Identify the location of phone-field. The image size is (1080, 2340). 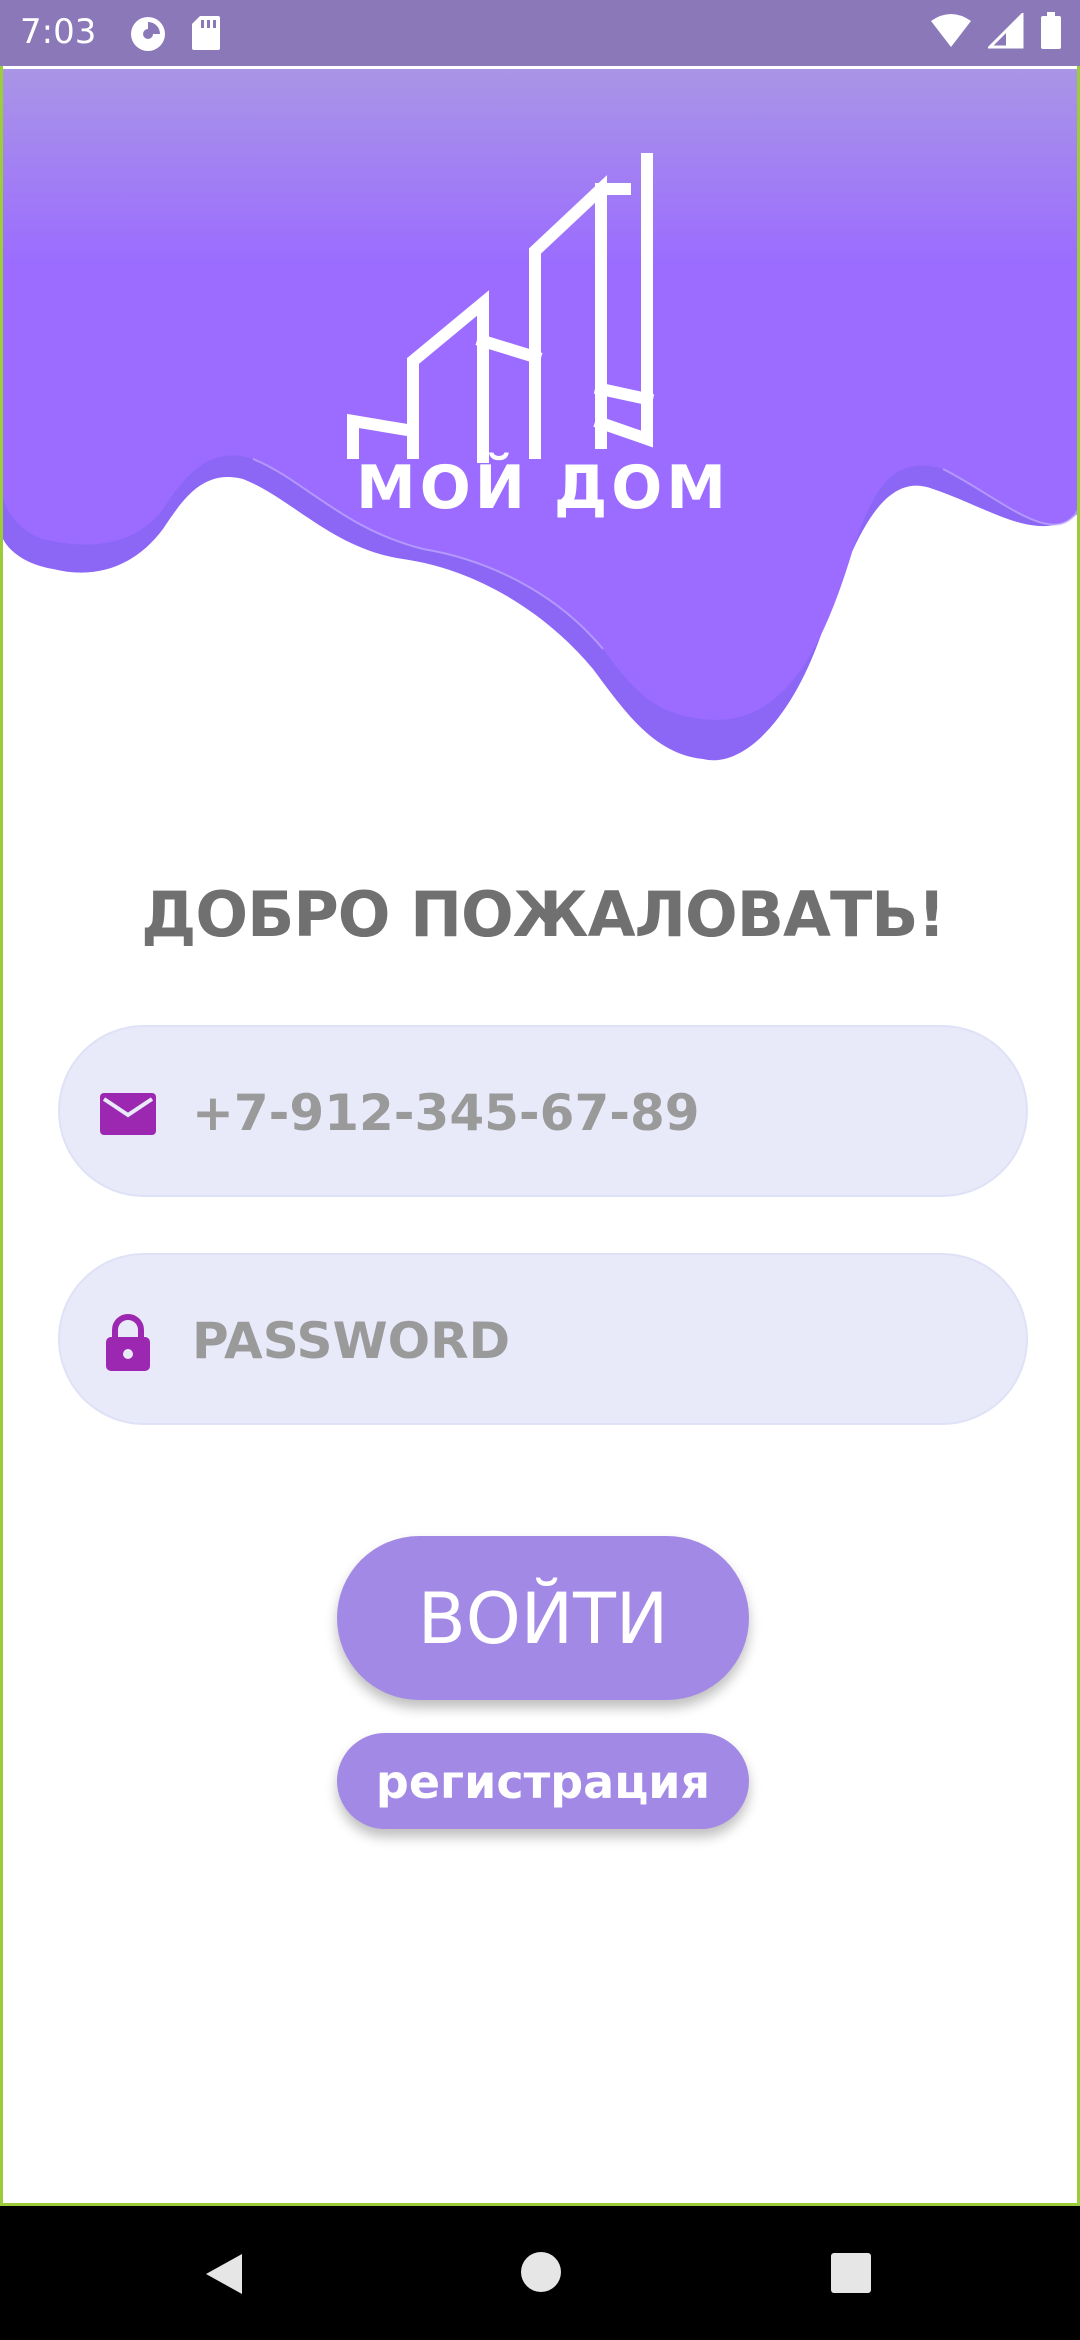
(543, 1111).